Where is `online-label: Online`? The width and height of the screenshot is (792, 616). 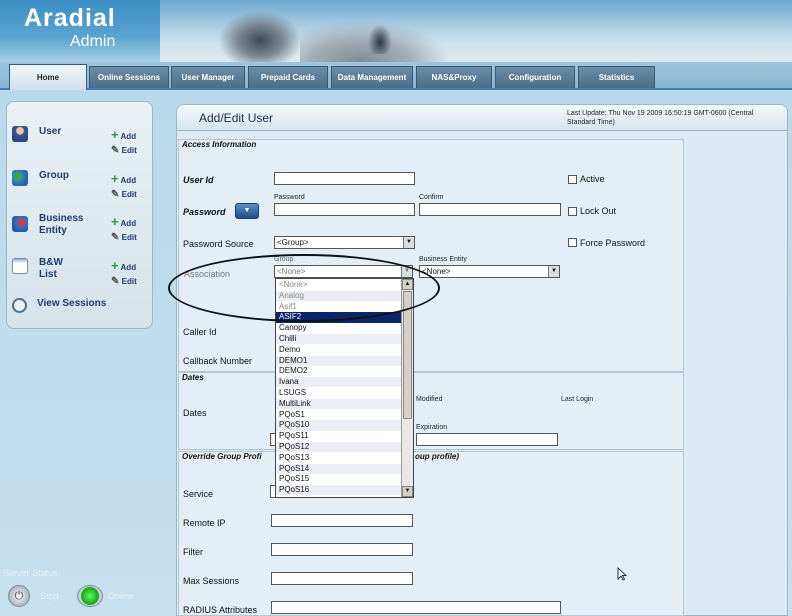
online-label: Online is located at coordinates (121, 596).